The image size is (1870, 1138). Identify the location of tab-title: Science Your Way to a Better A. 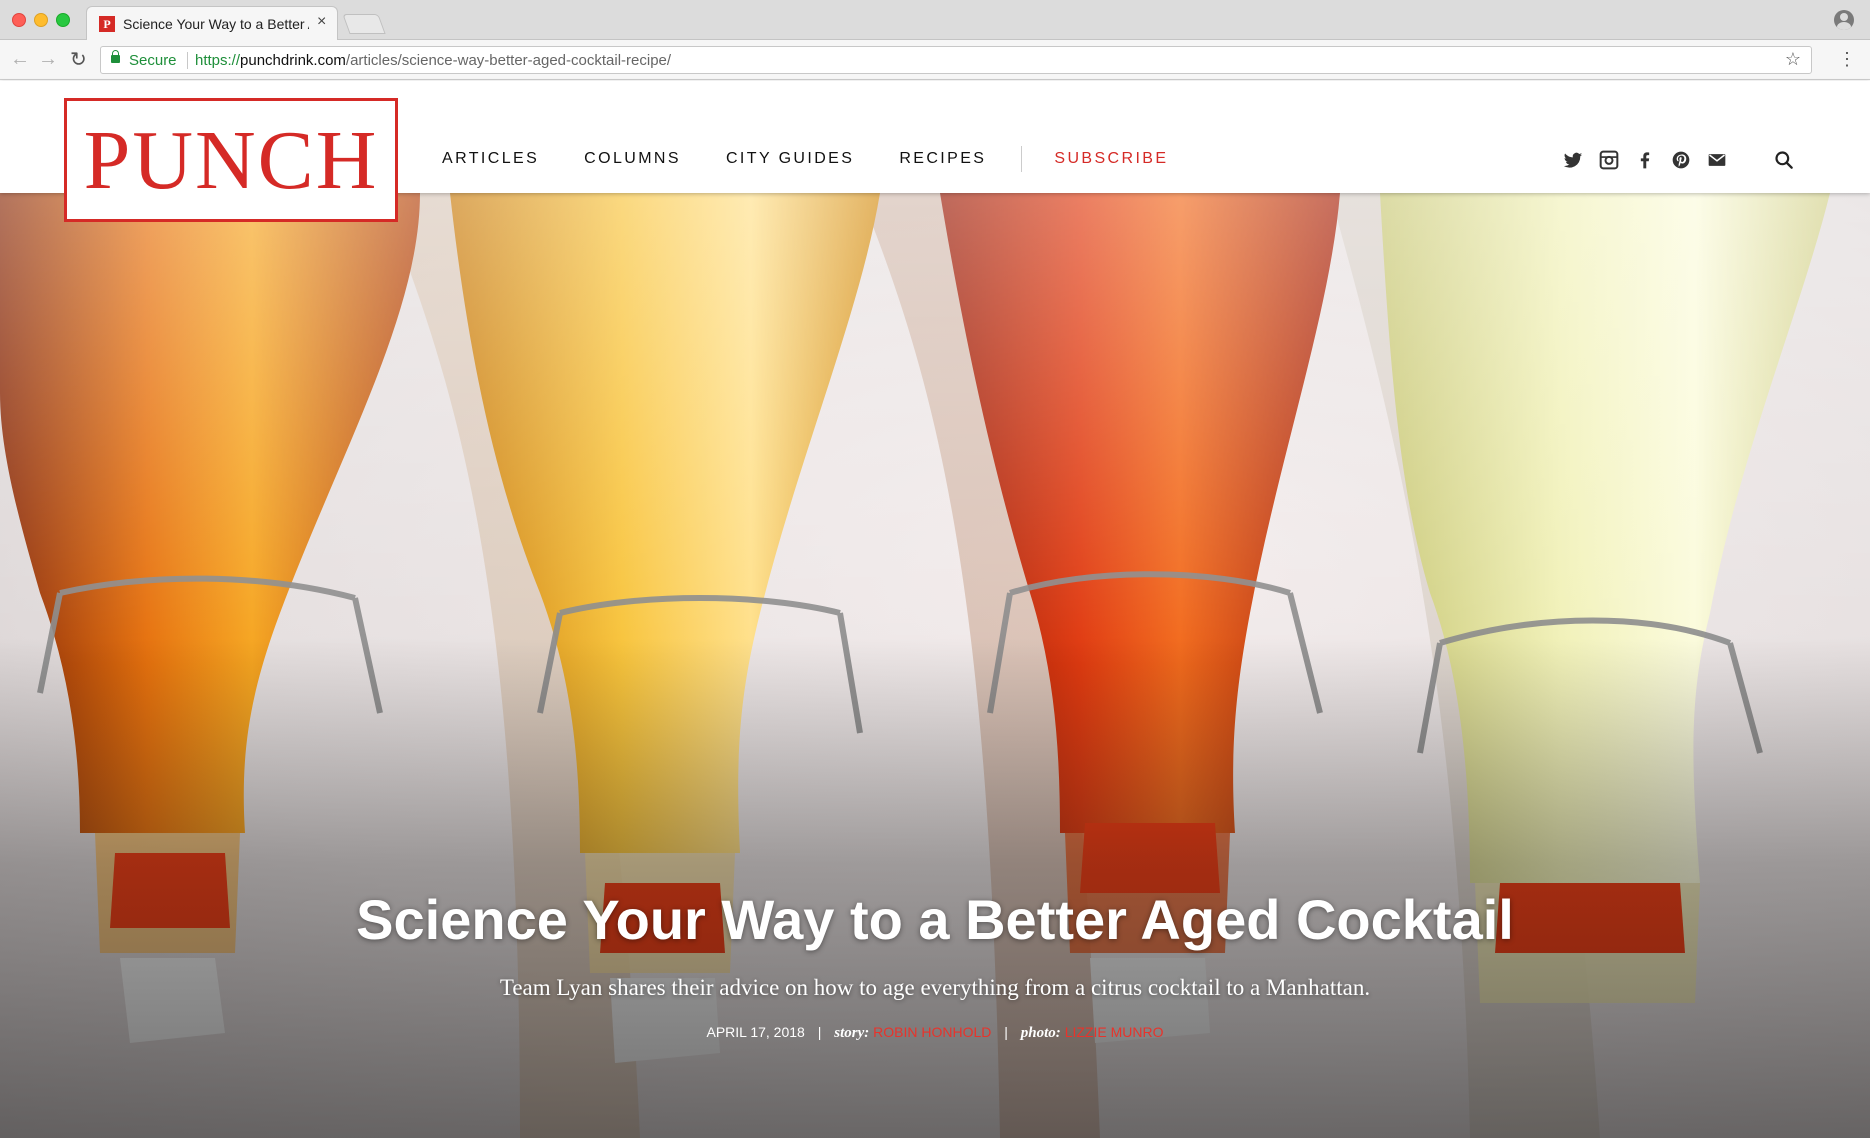
(216, 24).